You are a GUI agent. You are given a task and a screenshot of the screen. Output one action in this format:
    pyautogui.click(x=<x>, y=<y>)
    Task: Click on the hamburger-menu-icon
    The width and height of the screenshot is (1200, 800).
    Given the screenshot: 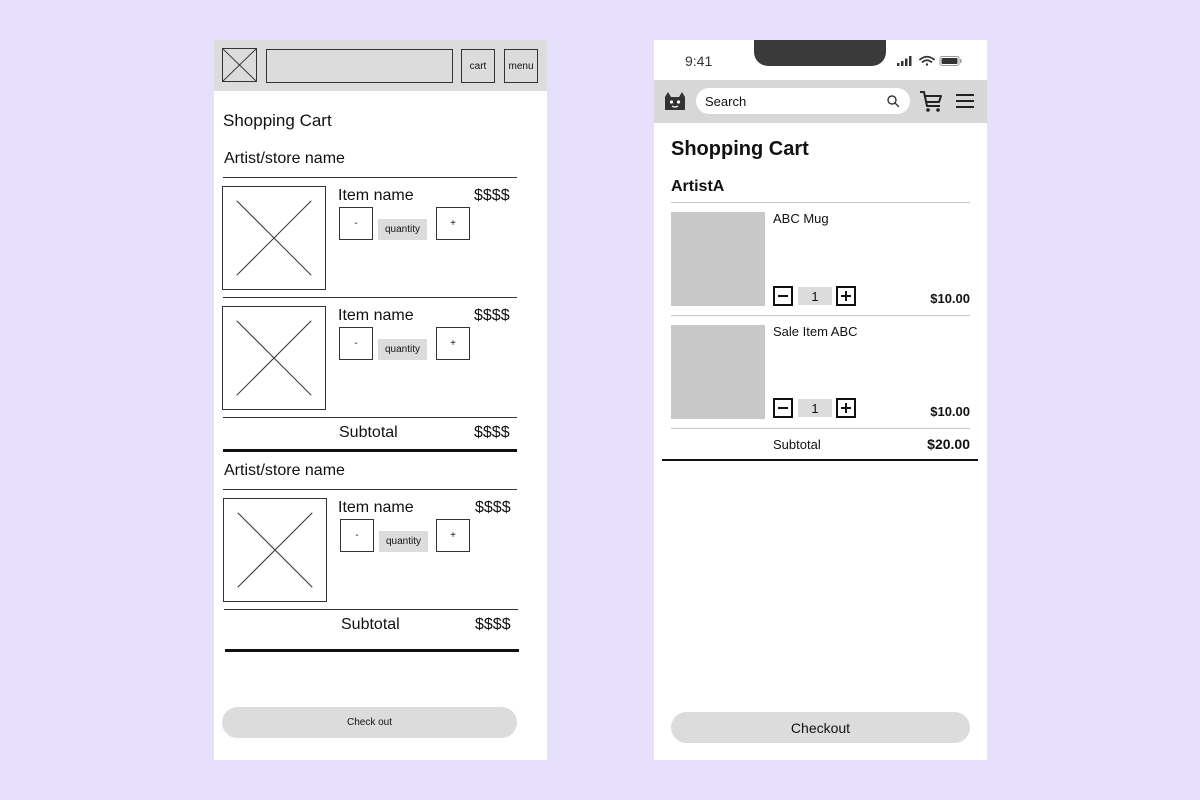 What is the action you would take?
    pyautogui.click(x=965, y=101)
    